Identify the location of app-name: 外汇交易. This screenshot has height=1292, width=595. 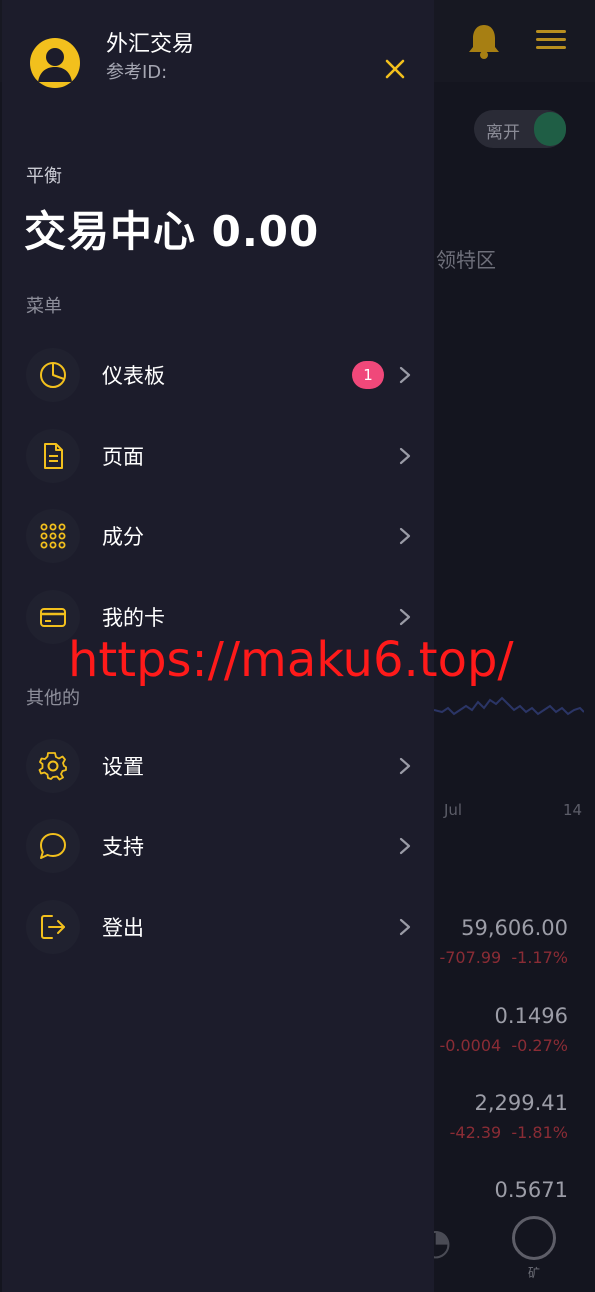
(150, 44).